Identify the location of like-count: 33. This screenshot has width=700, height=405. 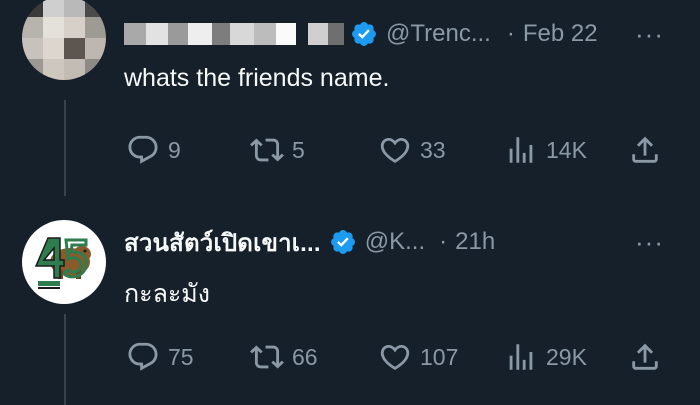
(433, 149).